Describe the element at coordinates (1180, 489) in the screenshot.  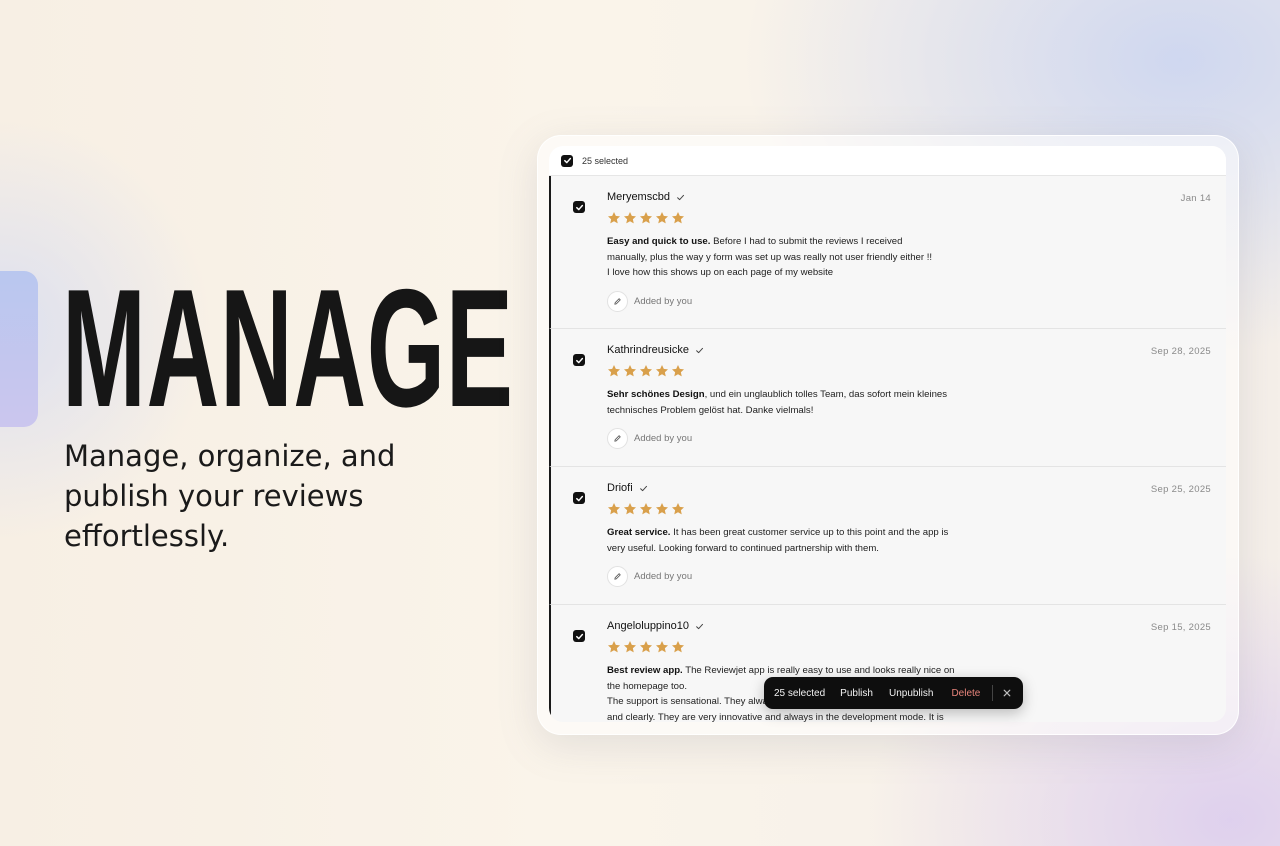
I see `review-date: Sep 25, 2025` at that location.